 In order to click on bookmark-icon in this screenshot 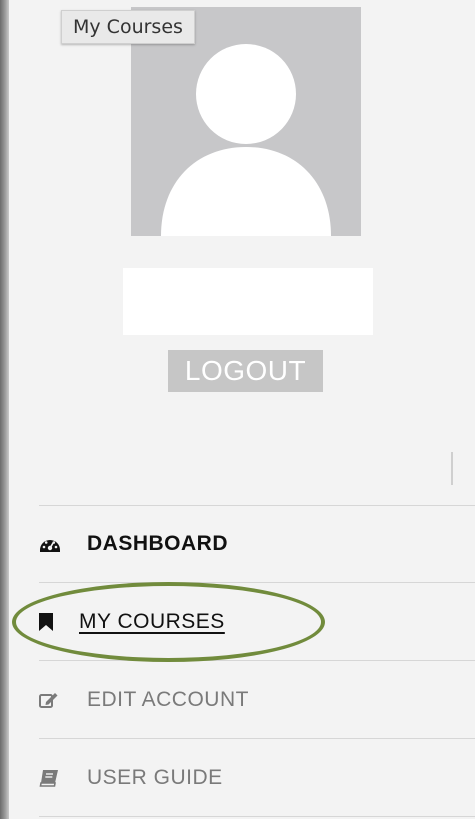, I will do `click(50, 622)`.